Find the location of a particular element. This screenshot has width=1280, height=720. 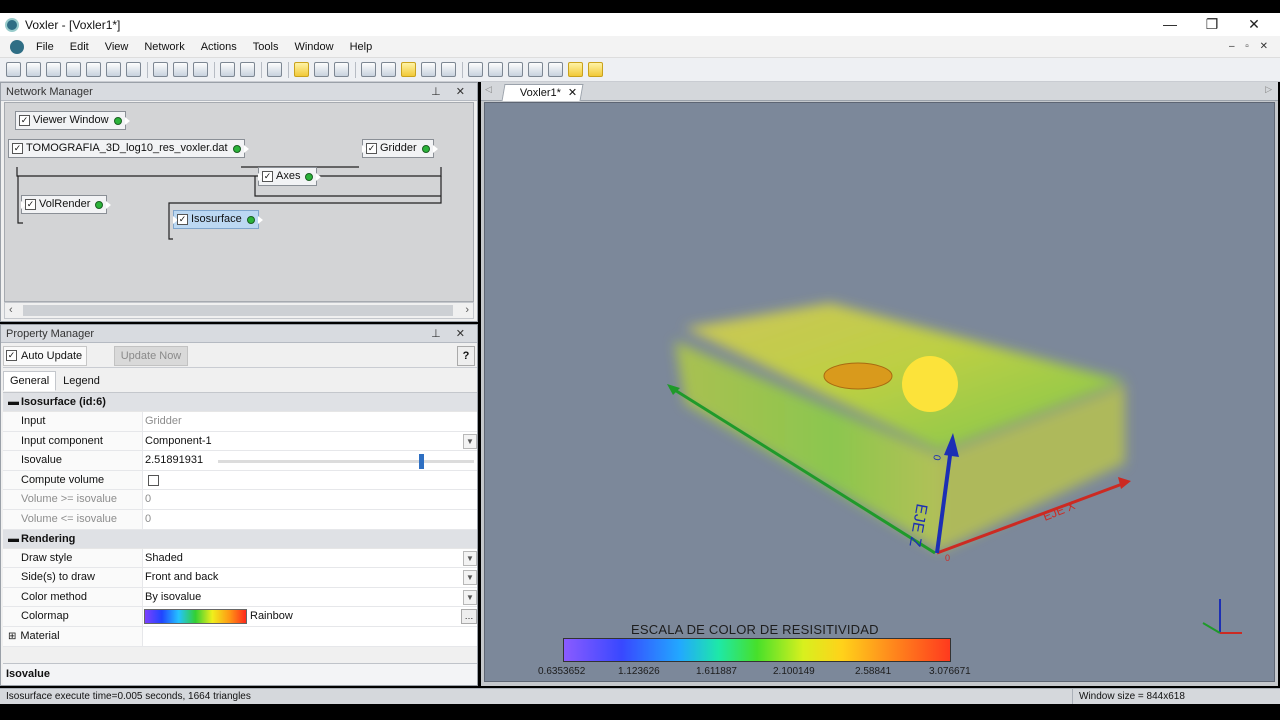

save-as-icon is located at coordinates (93, 69).